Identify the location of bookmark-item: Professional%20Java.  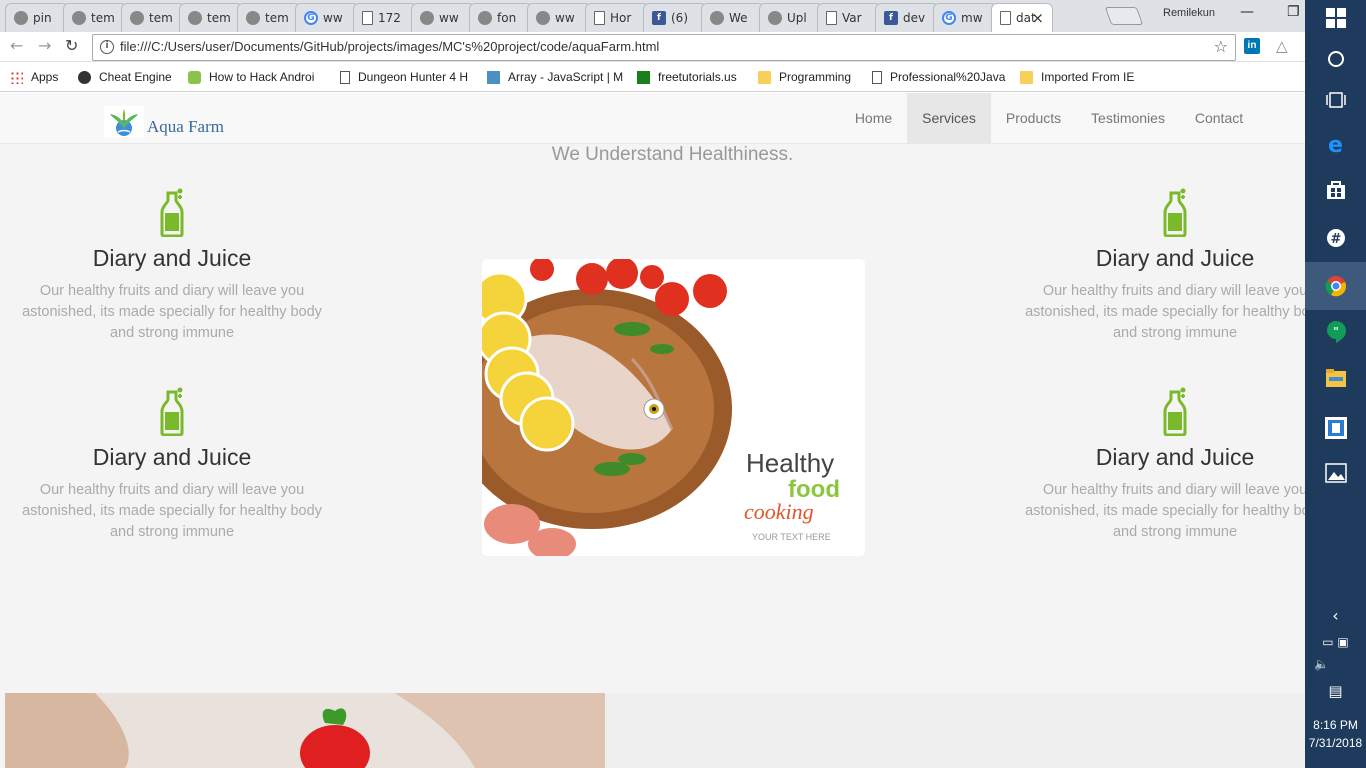
(938, 77).